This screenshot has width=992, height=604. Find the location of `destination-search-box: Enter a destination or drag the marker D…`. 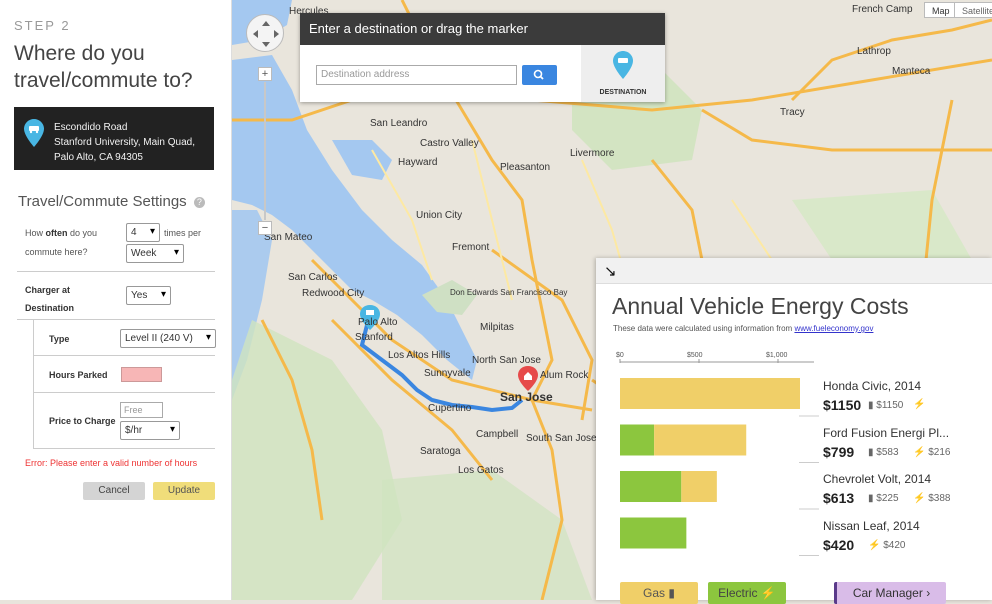

destination-search-box: Enter a destination or drag the marker D… is located at coordinates (482, 57).